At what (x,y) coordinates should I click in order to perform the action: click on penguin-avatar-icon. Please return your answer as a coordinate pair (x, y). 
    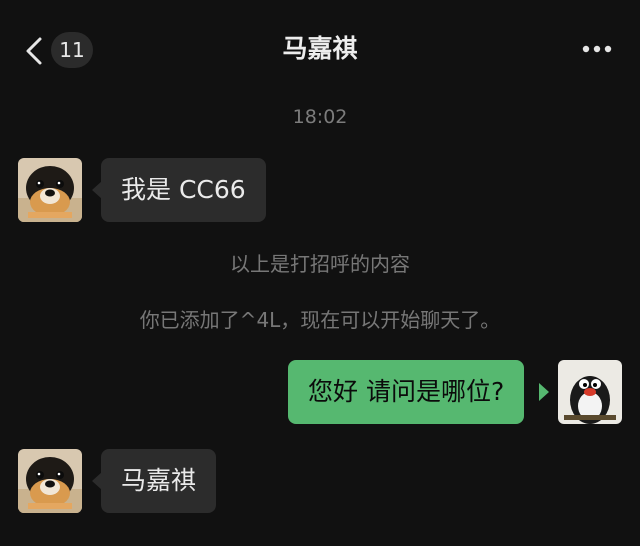
    Looking at the image, I should click on (590, 392).